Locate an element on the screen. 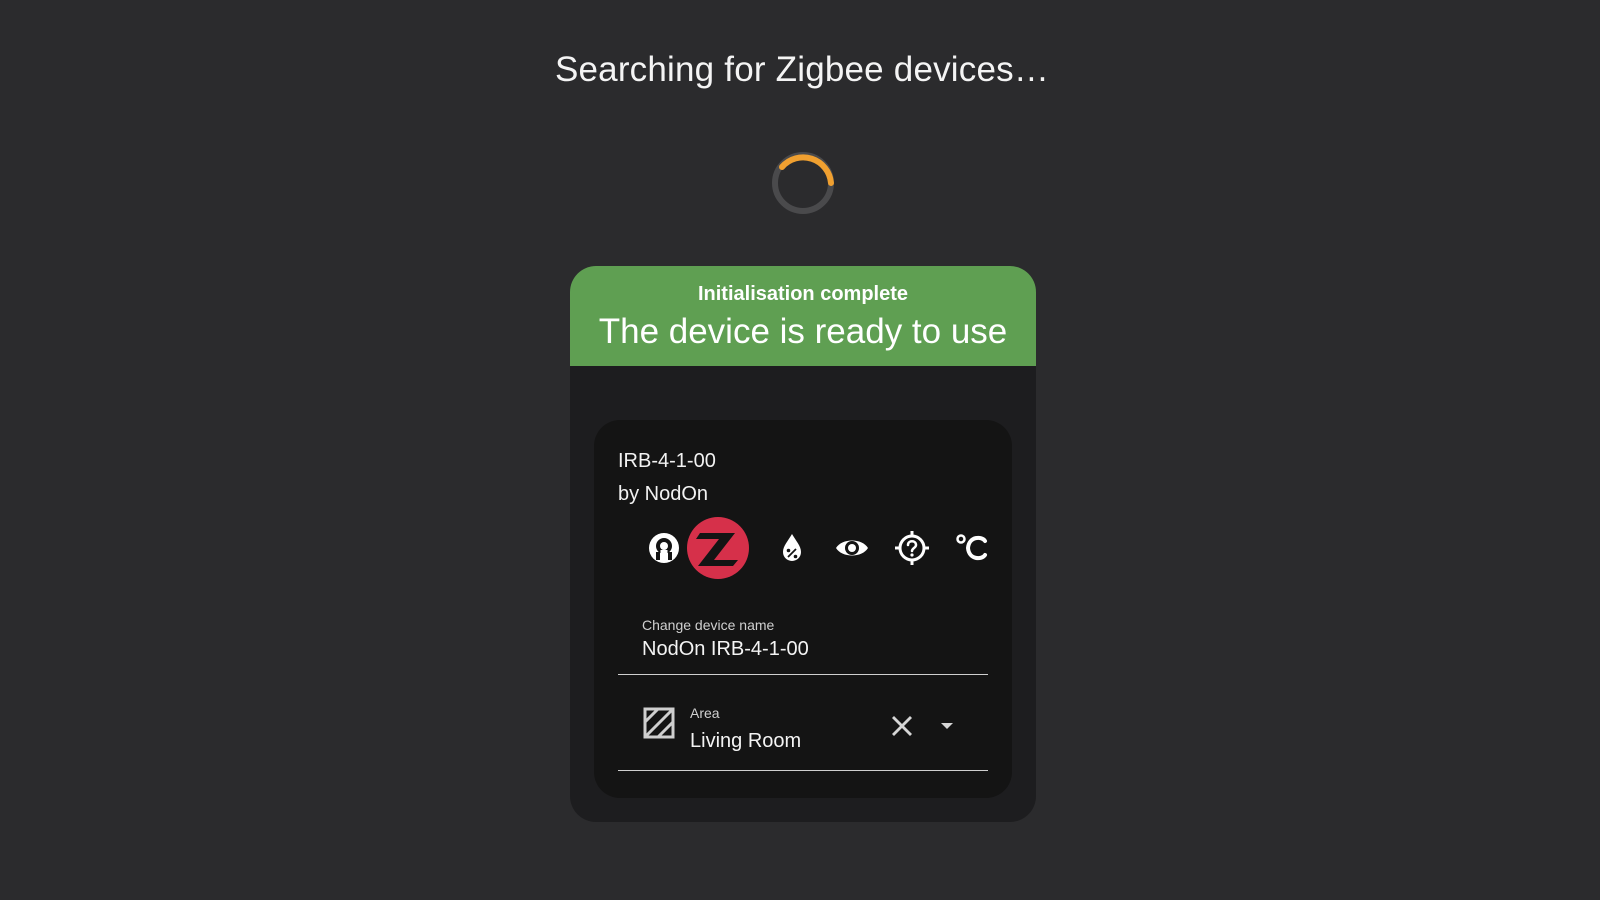 This screenshot has width=1600, height=900. loading-spinner-icon is located at coordinates (803, 183).